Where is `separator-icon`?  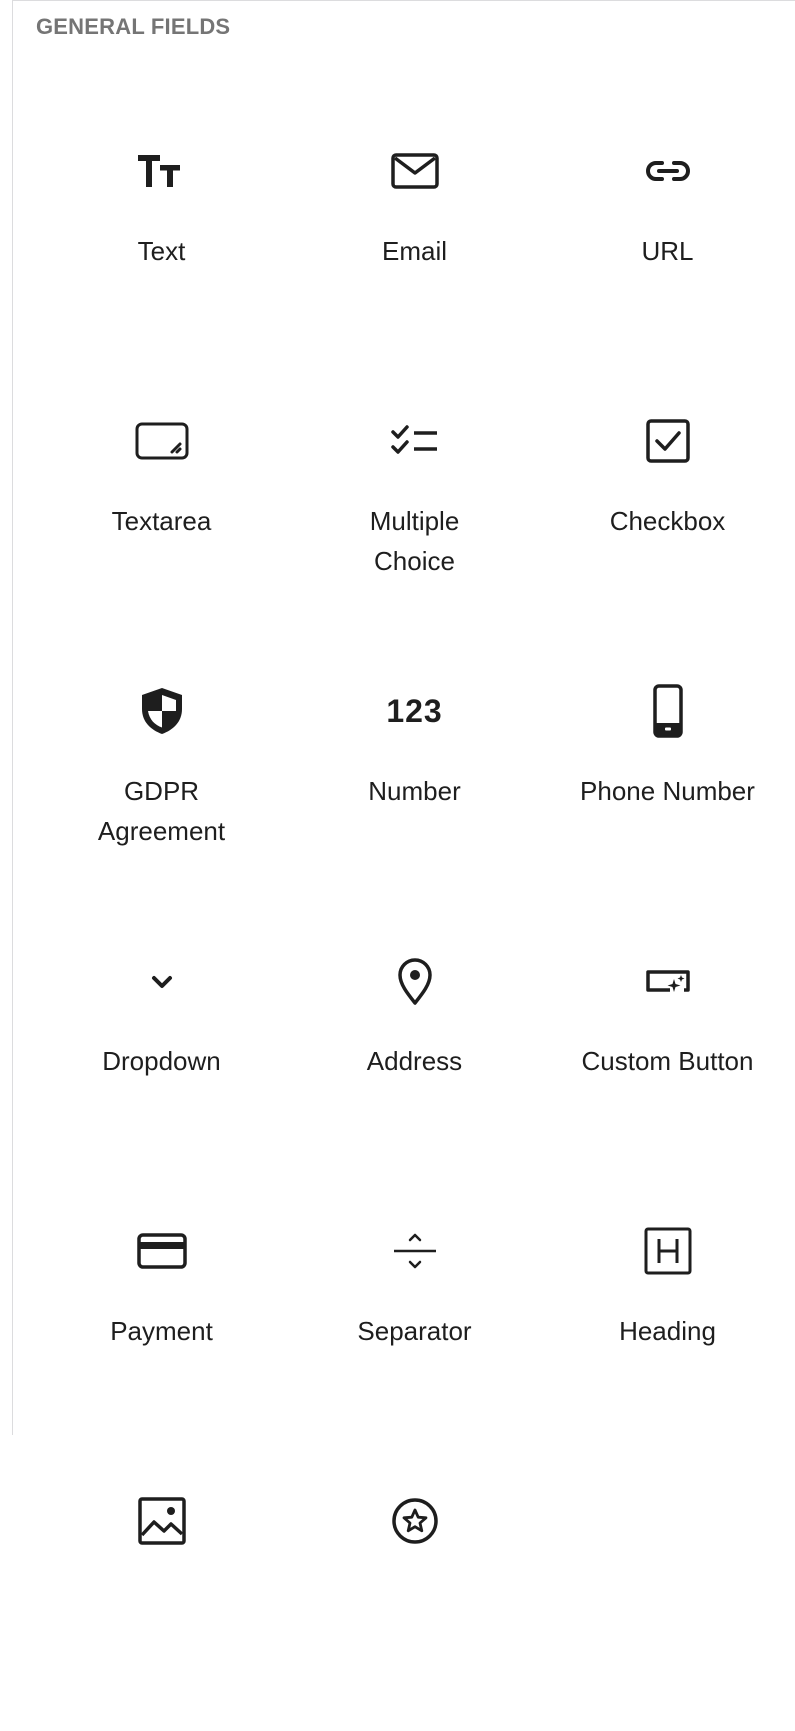
separator-icon is located at coordinates (415, 1251).